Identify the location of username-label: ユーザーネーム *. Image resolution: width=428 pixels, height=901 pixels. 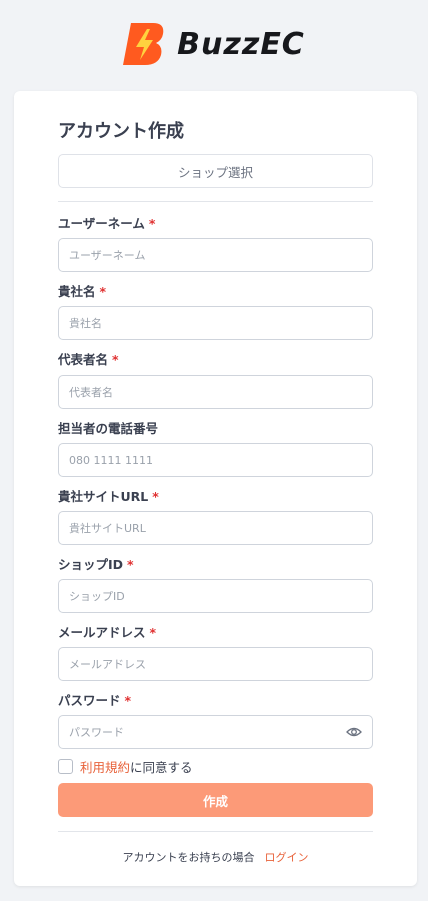
(107, 223).